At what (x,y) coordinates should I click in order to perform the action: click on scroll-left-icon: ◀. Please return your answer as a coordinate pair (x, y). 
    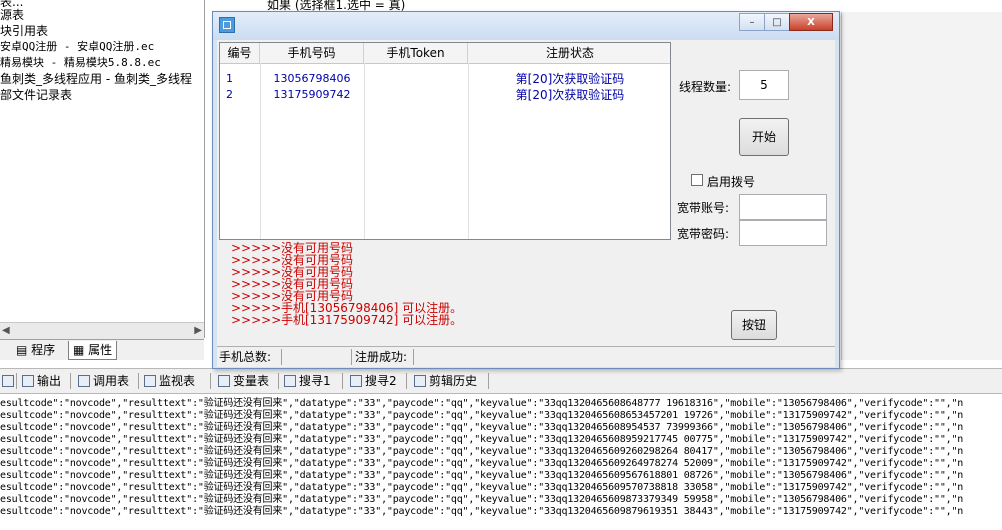
    Looking at the image, I should click on (6, 330).